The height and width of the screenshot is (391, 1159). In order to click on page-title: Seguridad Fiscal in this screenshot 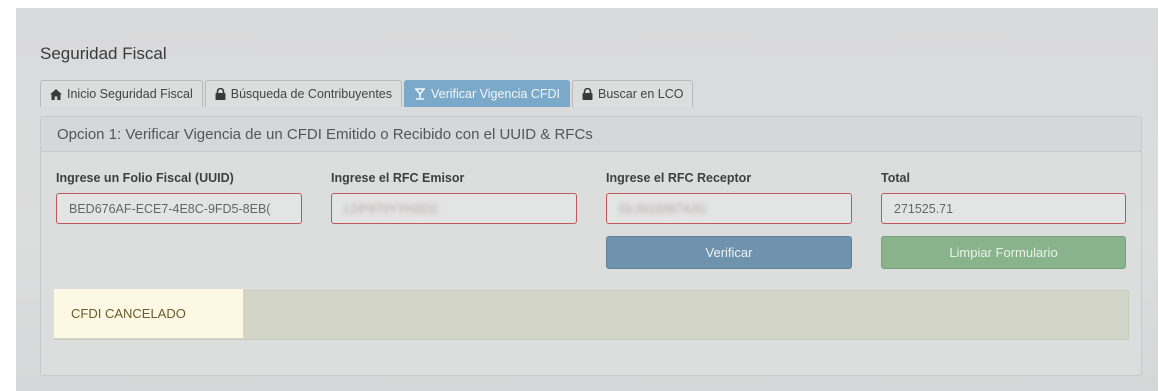, I will do `click(103, 53)`.